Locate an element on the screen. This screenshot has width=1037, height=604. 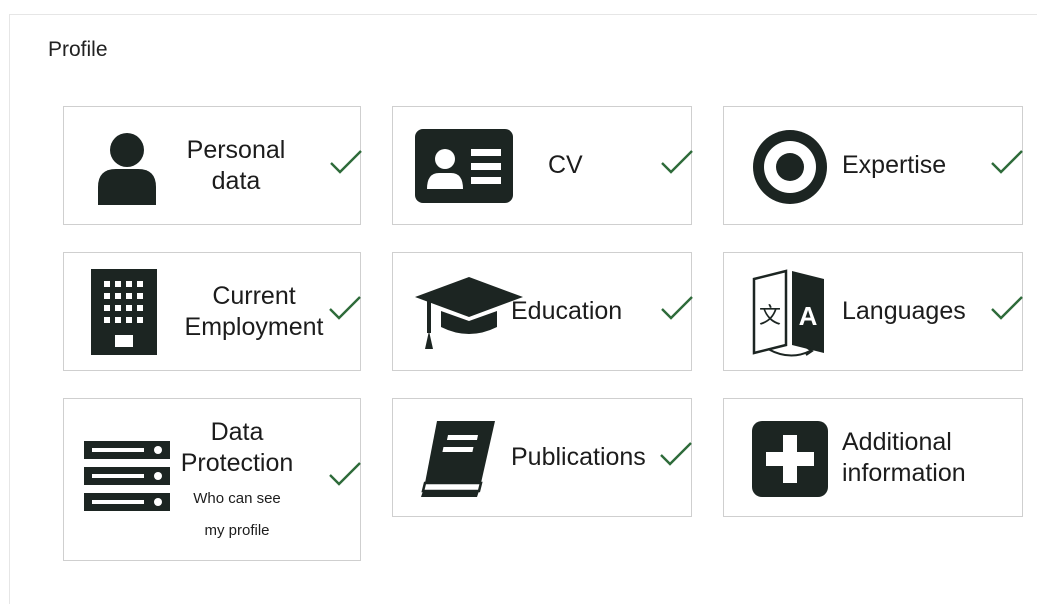
book-icon is located at coordinates (460, 459).